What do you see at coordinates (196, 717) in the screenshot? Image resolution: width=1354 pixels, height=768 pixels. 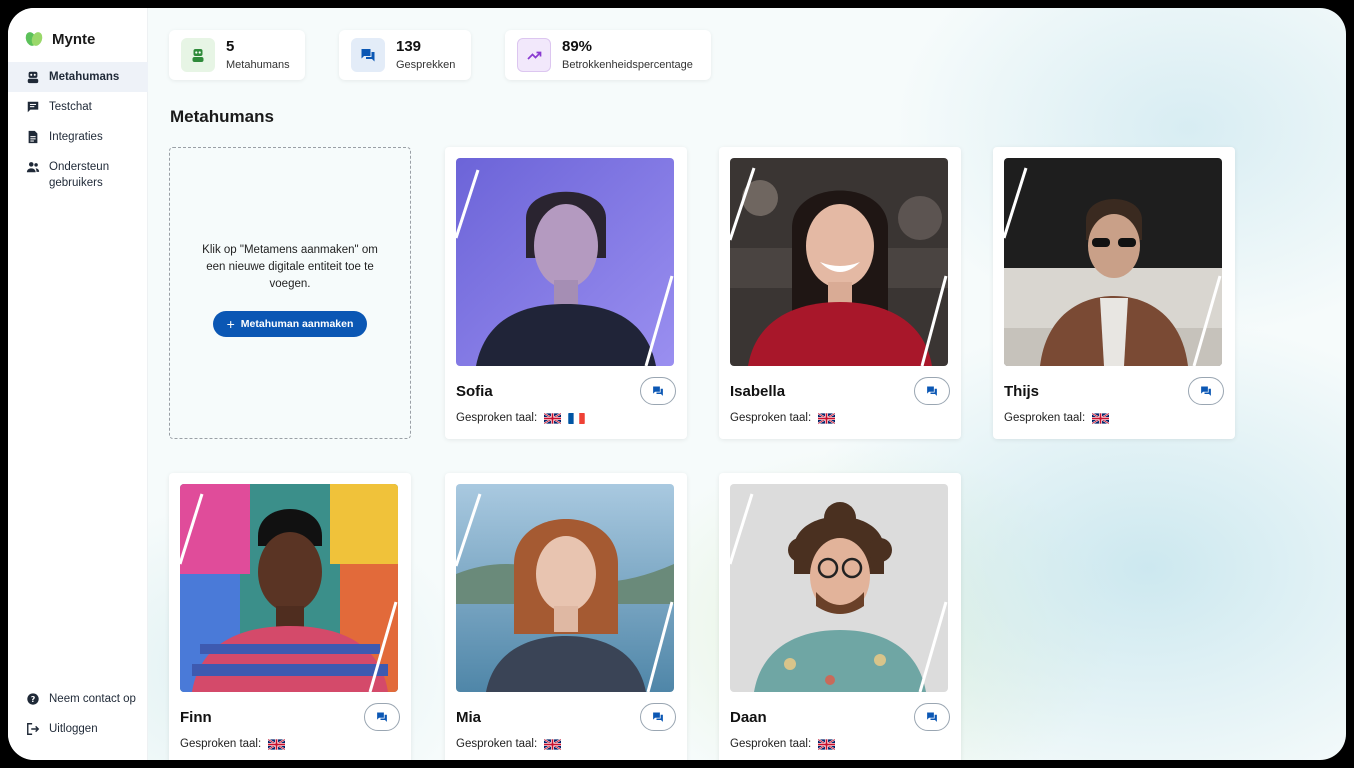 I see `metahuman-name: Finn` at bounding box center [196, 717].